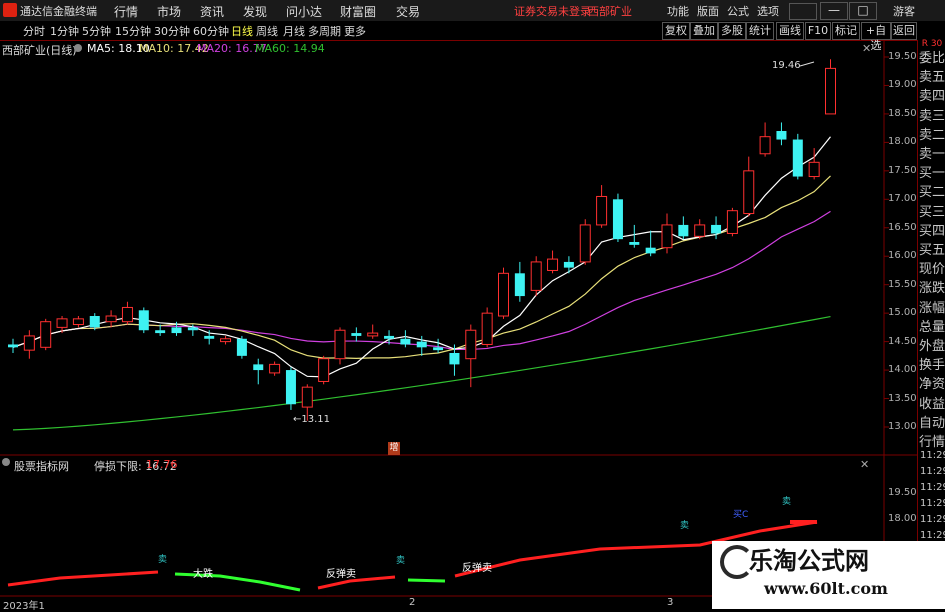  What do you see at coordinates (904, 31) in the screenshot?
I see `back-button: 返回` at bounding box center [904, 31].